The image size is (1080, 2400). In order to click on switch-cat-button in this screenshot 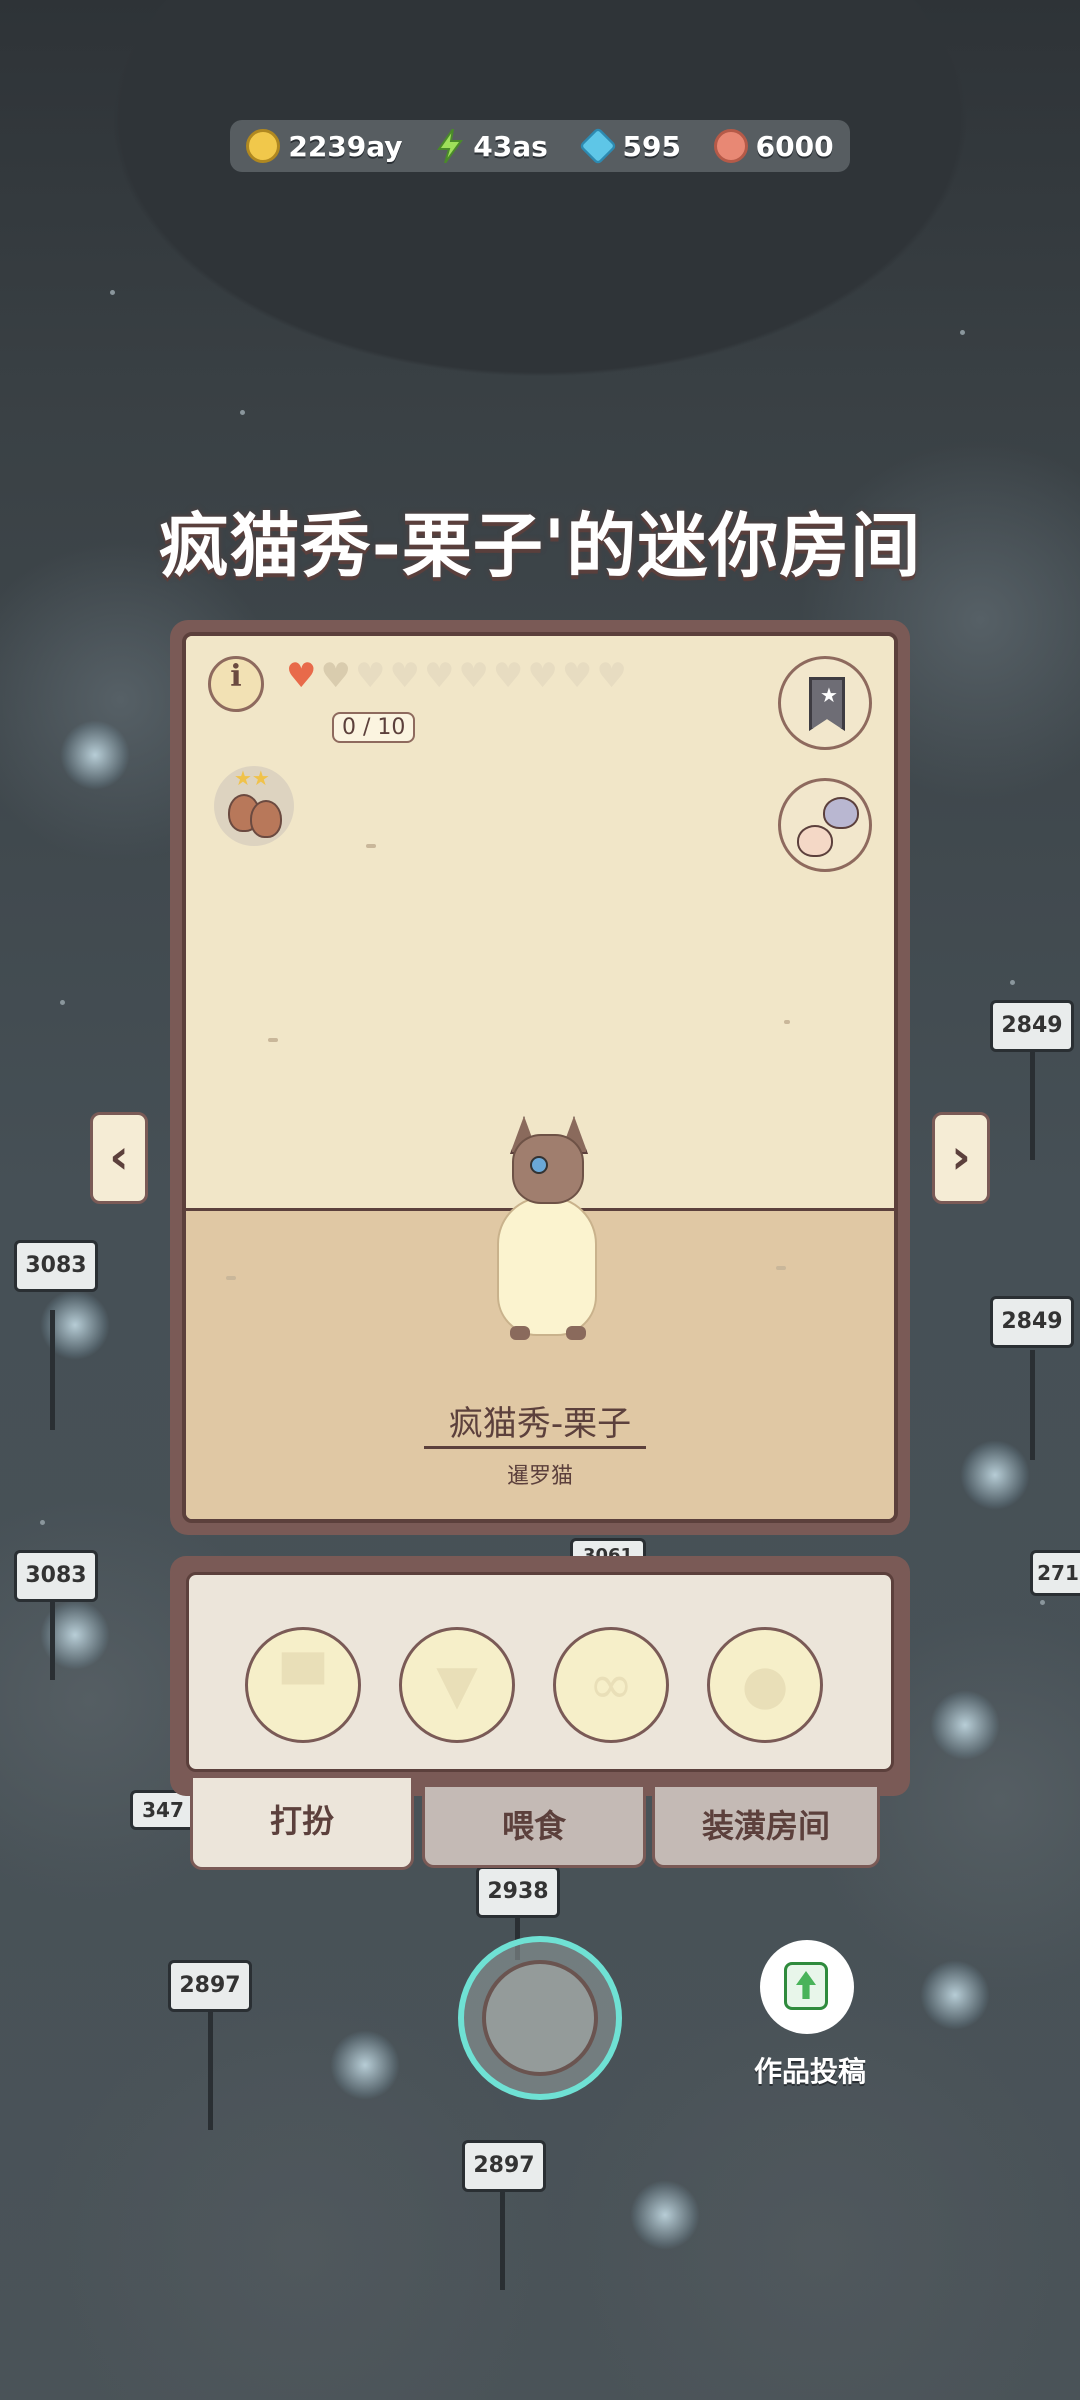, I will do `click(825, 825)`.